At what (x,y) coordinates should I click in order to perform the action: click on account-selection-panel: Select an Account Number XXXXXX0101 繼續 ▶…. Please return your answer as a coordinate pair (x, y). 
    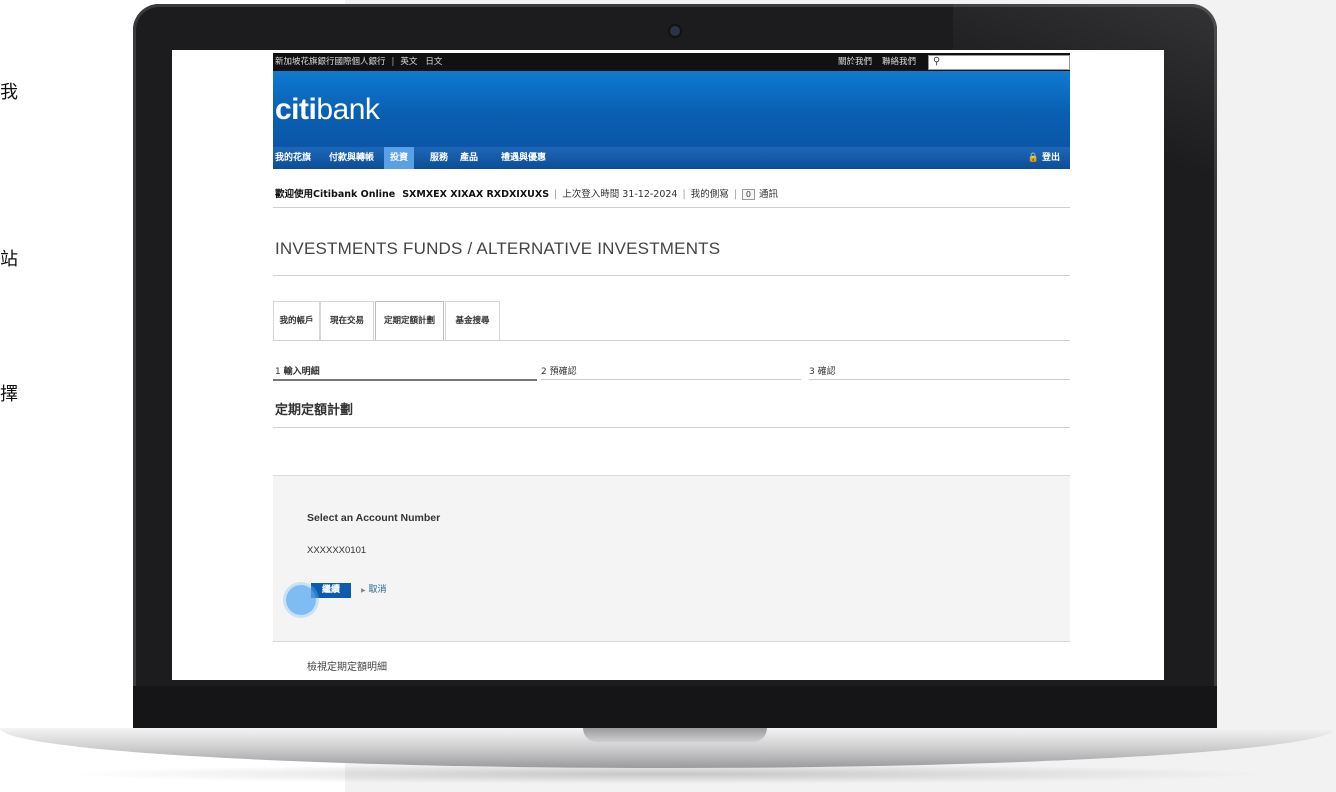
    Looking at the image, I should click on (671, 558).